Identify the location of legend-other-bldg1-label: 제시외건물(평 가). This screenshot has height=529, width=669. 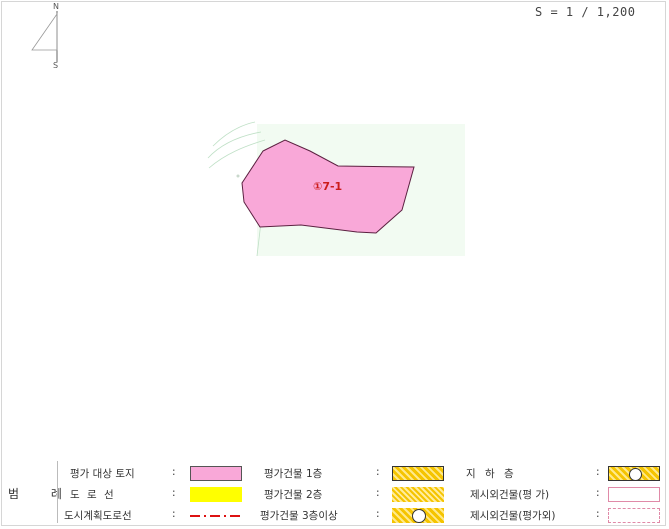
(510, 495).